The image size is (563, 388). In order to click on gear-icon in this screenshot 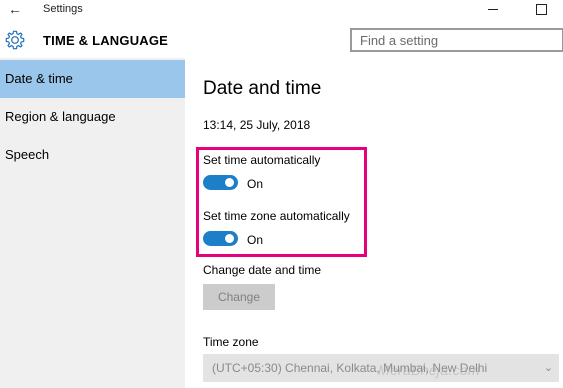, I will do `click(15, 40)`.